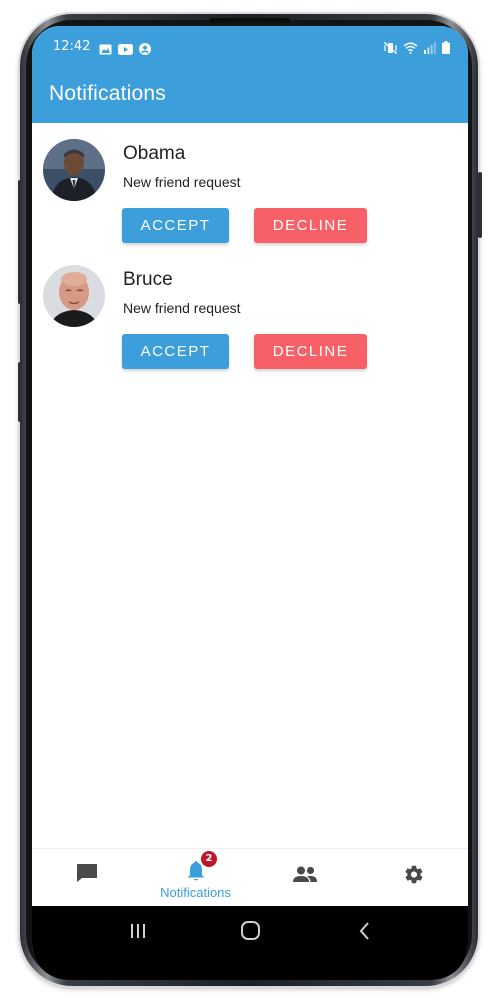  I want to click on notification-name: Obama, so click(154, 153).